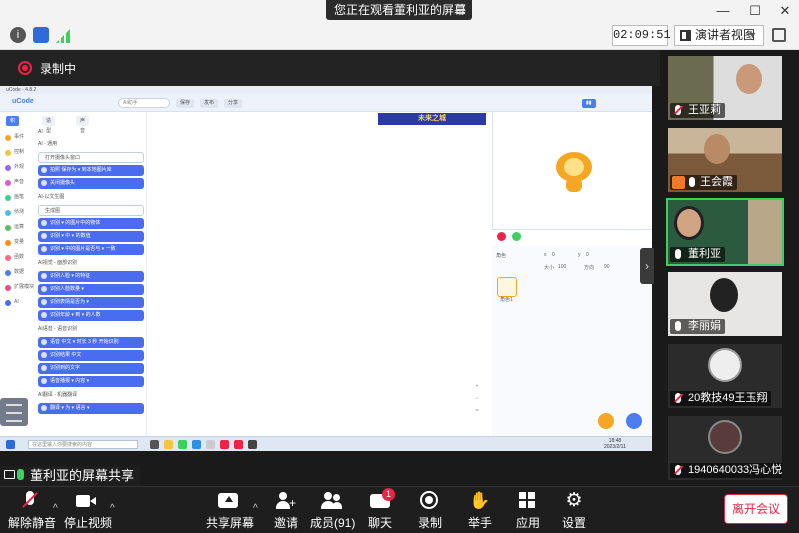 The height and width of the screenshot is (533, 799). I want to click on zoom-out-icon: −, so click(477, 399).